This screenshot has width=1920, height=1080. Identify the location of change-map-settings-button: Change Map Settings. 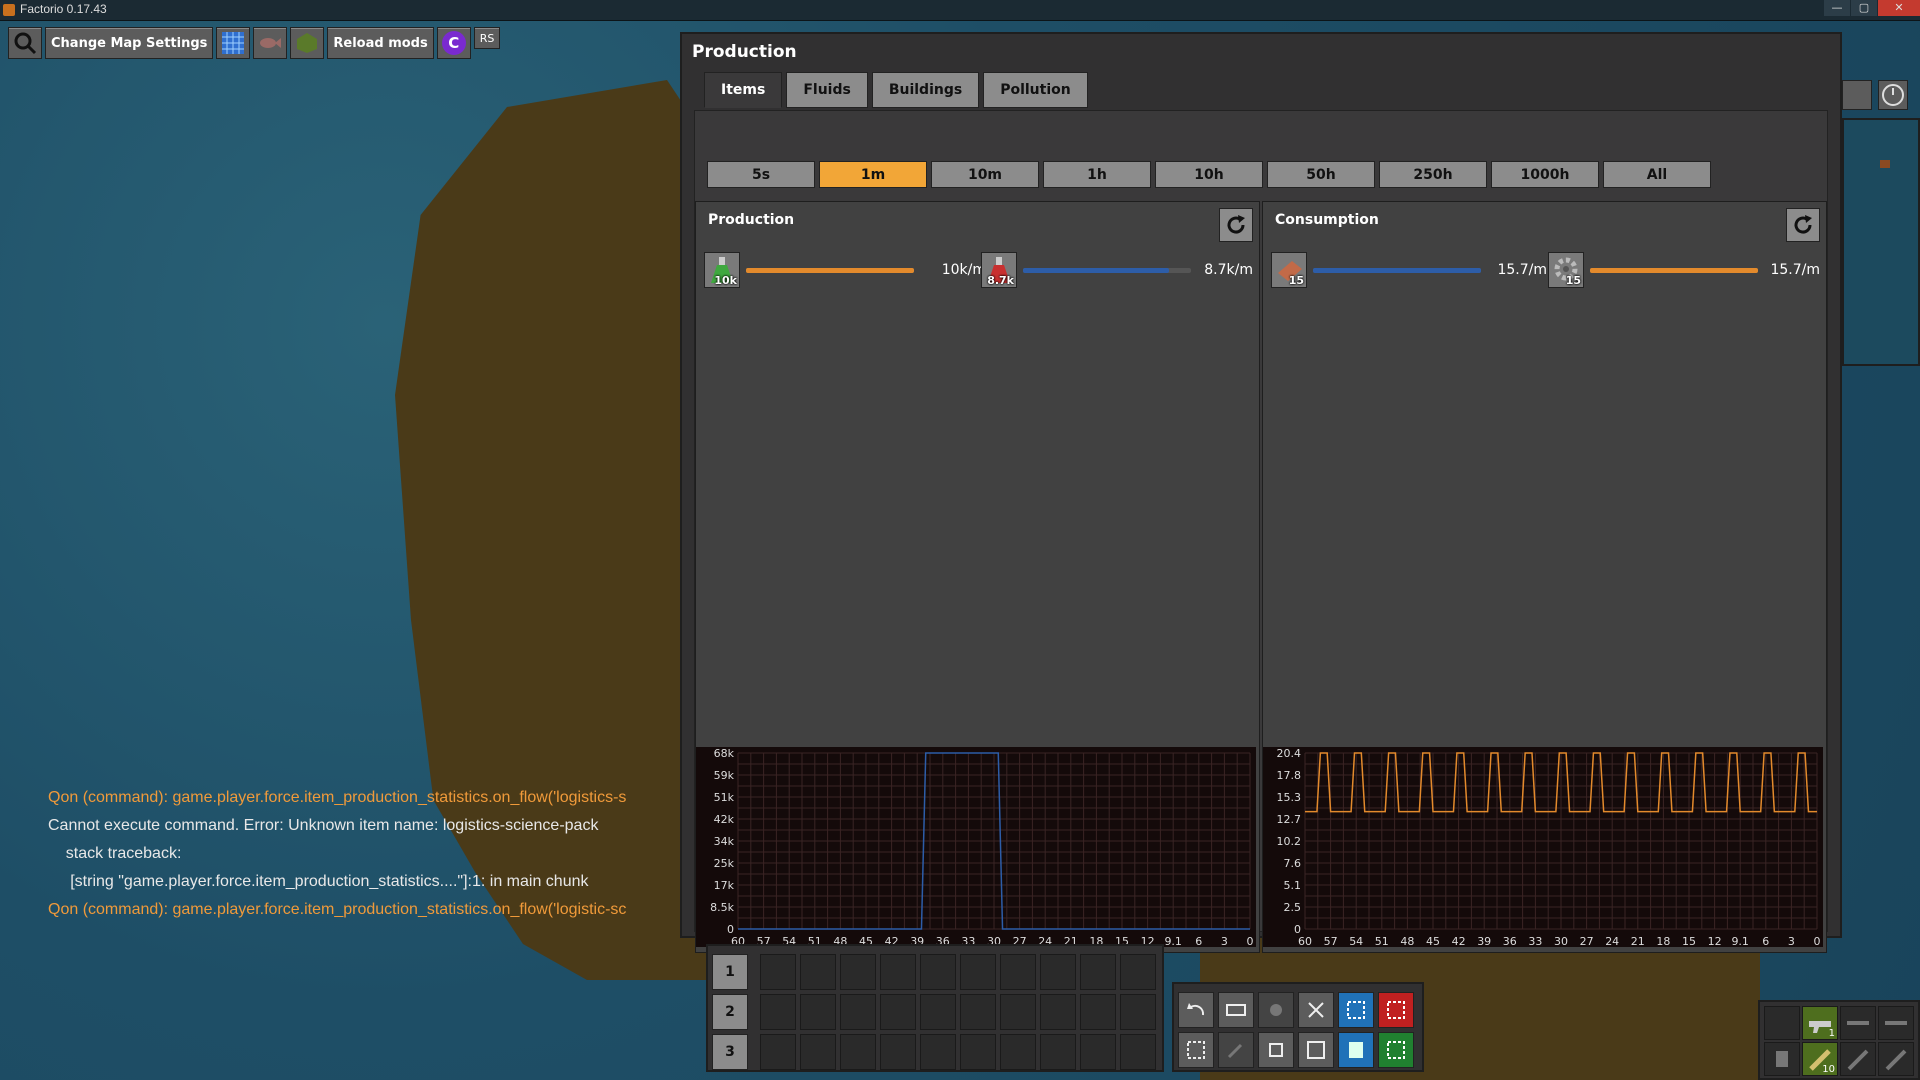
(129, 43).